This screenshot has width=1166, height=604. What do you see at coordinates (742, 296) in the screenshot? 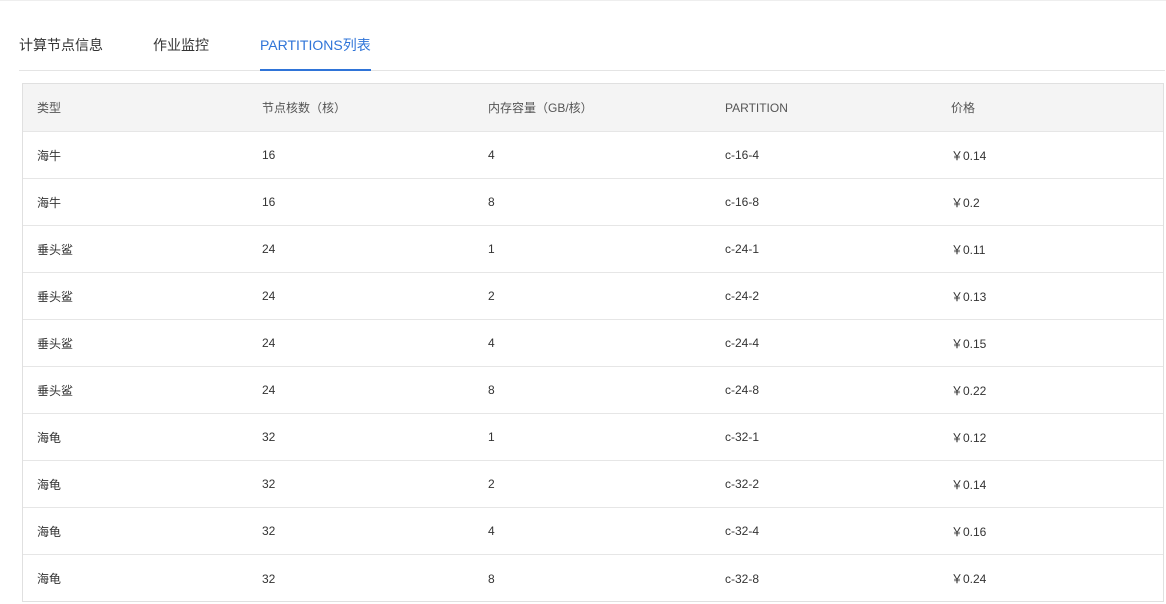
I see `cell-partition: c-24-2` at bounding box center [742, 296].